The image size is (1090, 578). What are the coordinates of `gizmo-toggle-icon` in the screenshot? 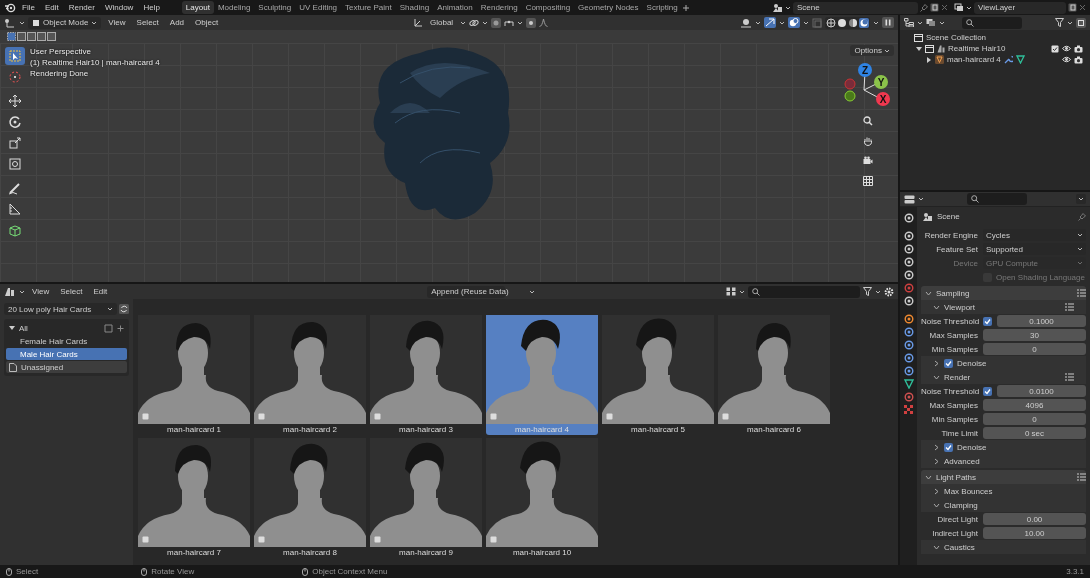 It's located at (770, 22).